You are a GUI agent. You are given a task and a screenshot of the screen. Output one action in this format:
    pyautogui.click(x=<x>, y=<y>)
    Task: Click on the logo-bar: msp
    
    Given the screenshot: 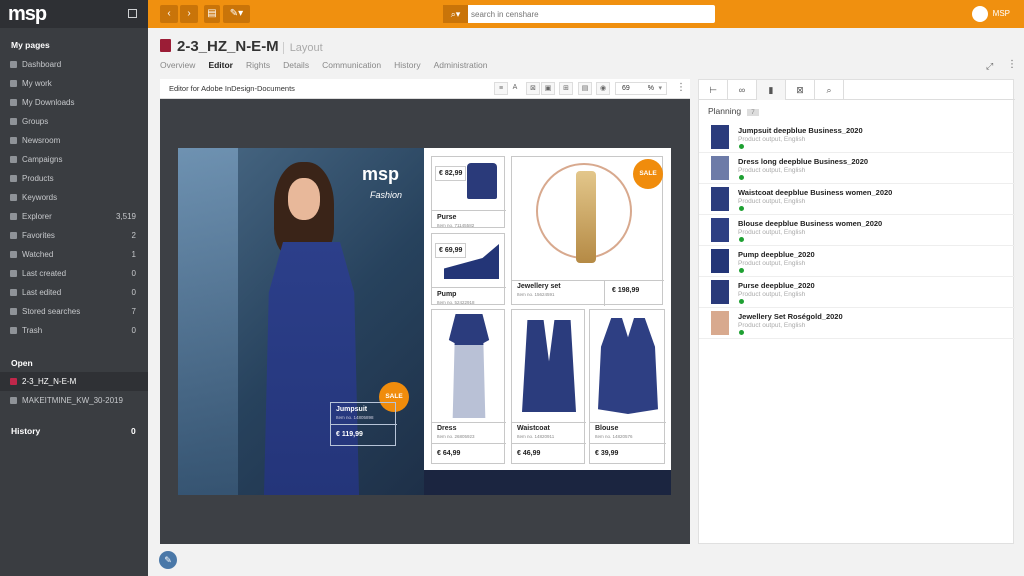 What is the action you would take?
    pyautogui.click(x=74, y=14)
    